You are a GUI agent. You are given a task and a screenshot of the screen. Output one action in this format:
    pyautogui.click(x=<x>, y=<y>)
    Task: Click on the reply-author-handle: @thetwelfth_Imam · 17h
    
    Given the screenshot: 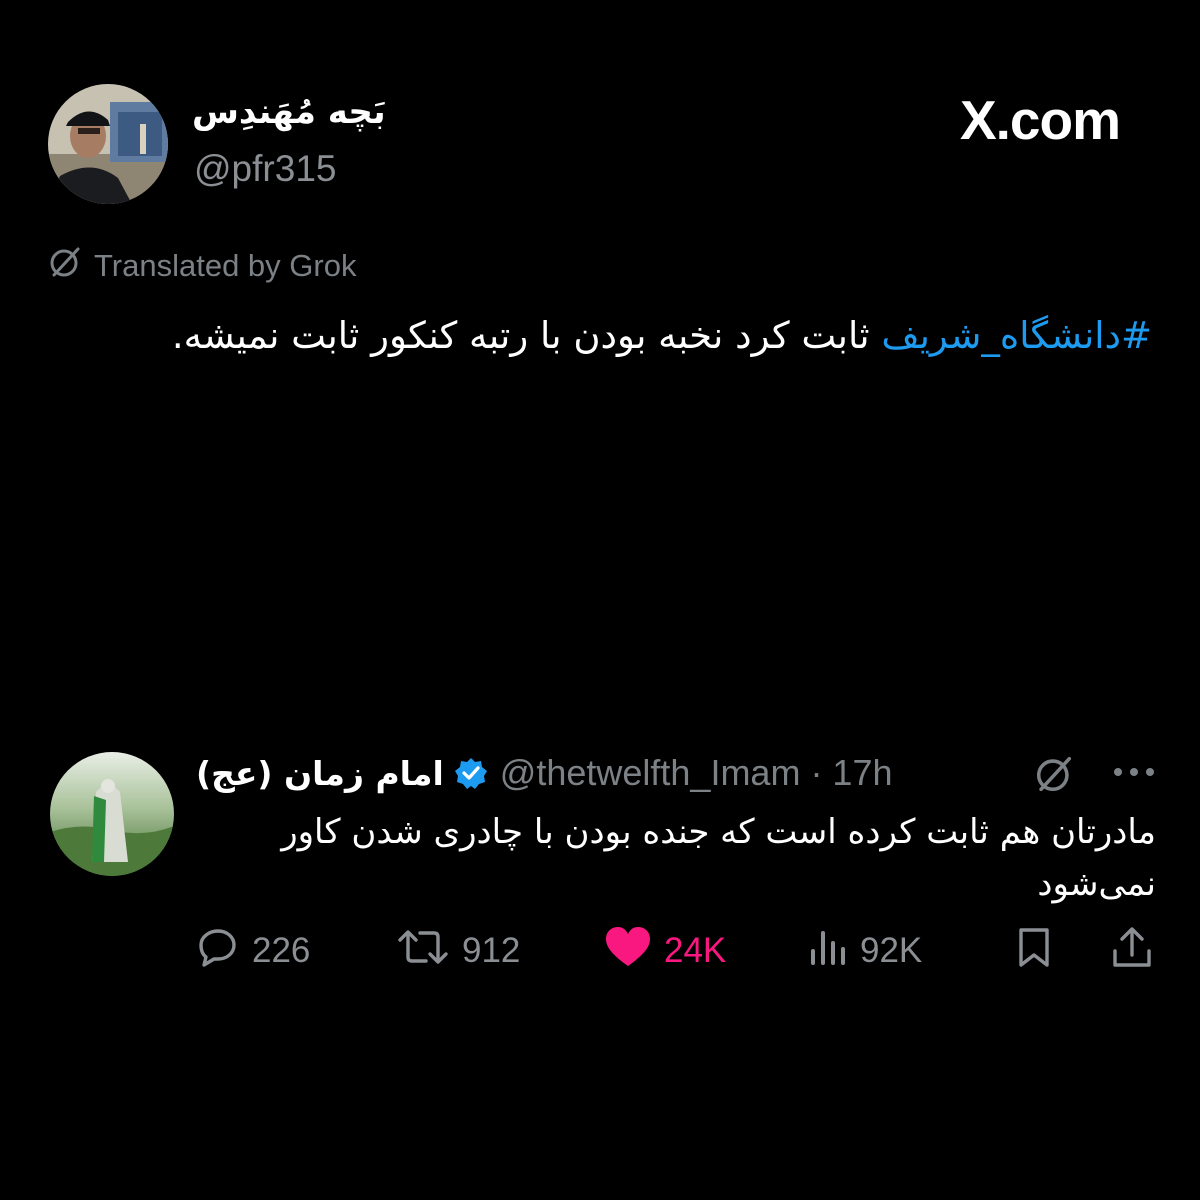 What is the action you would take?
    pyautogui.click(x=696, y=773)
    